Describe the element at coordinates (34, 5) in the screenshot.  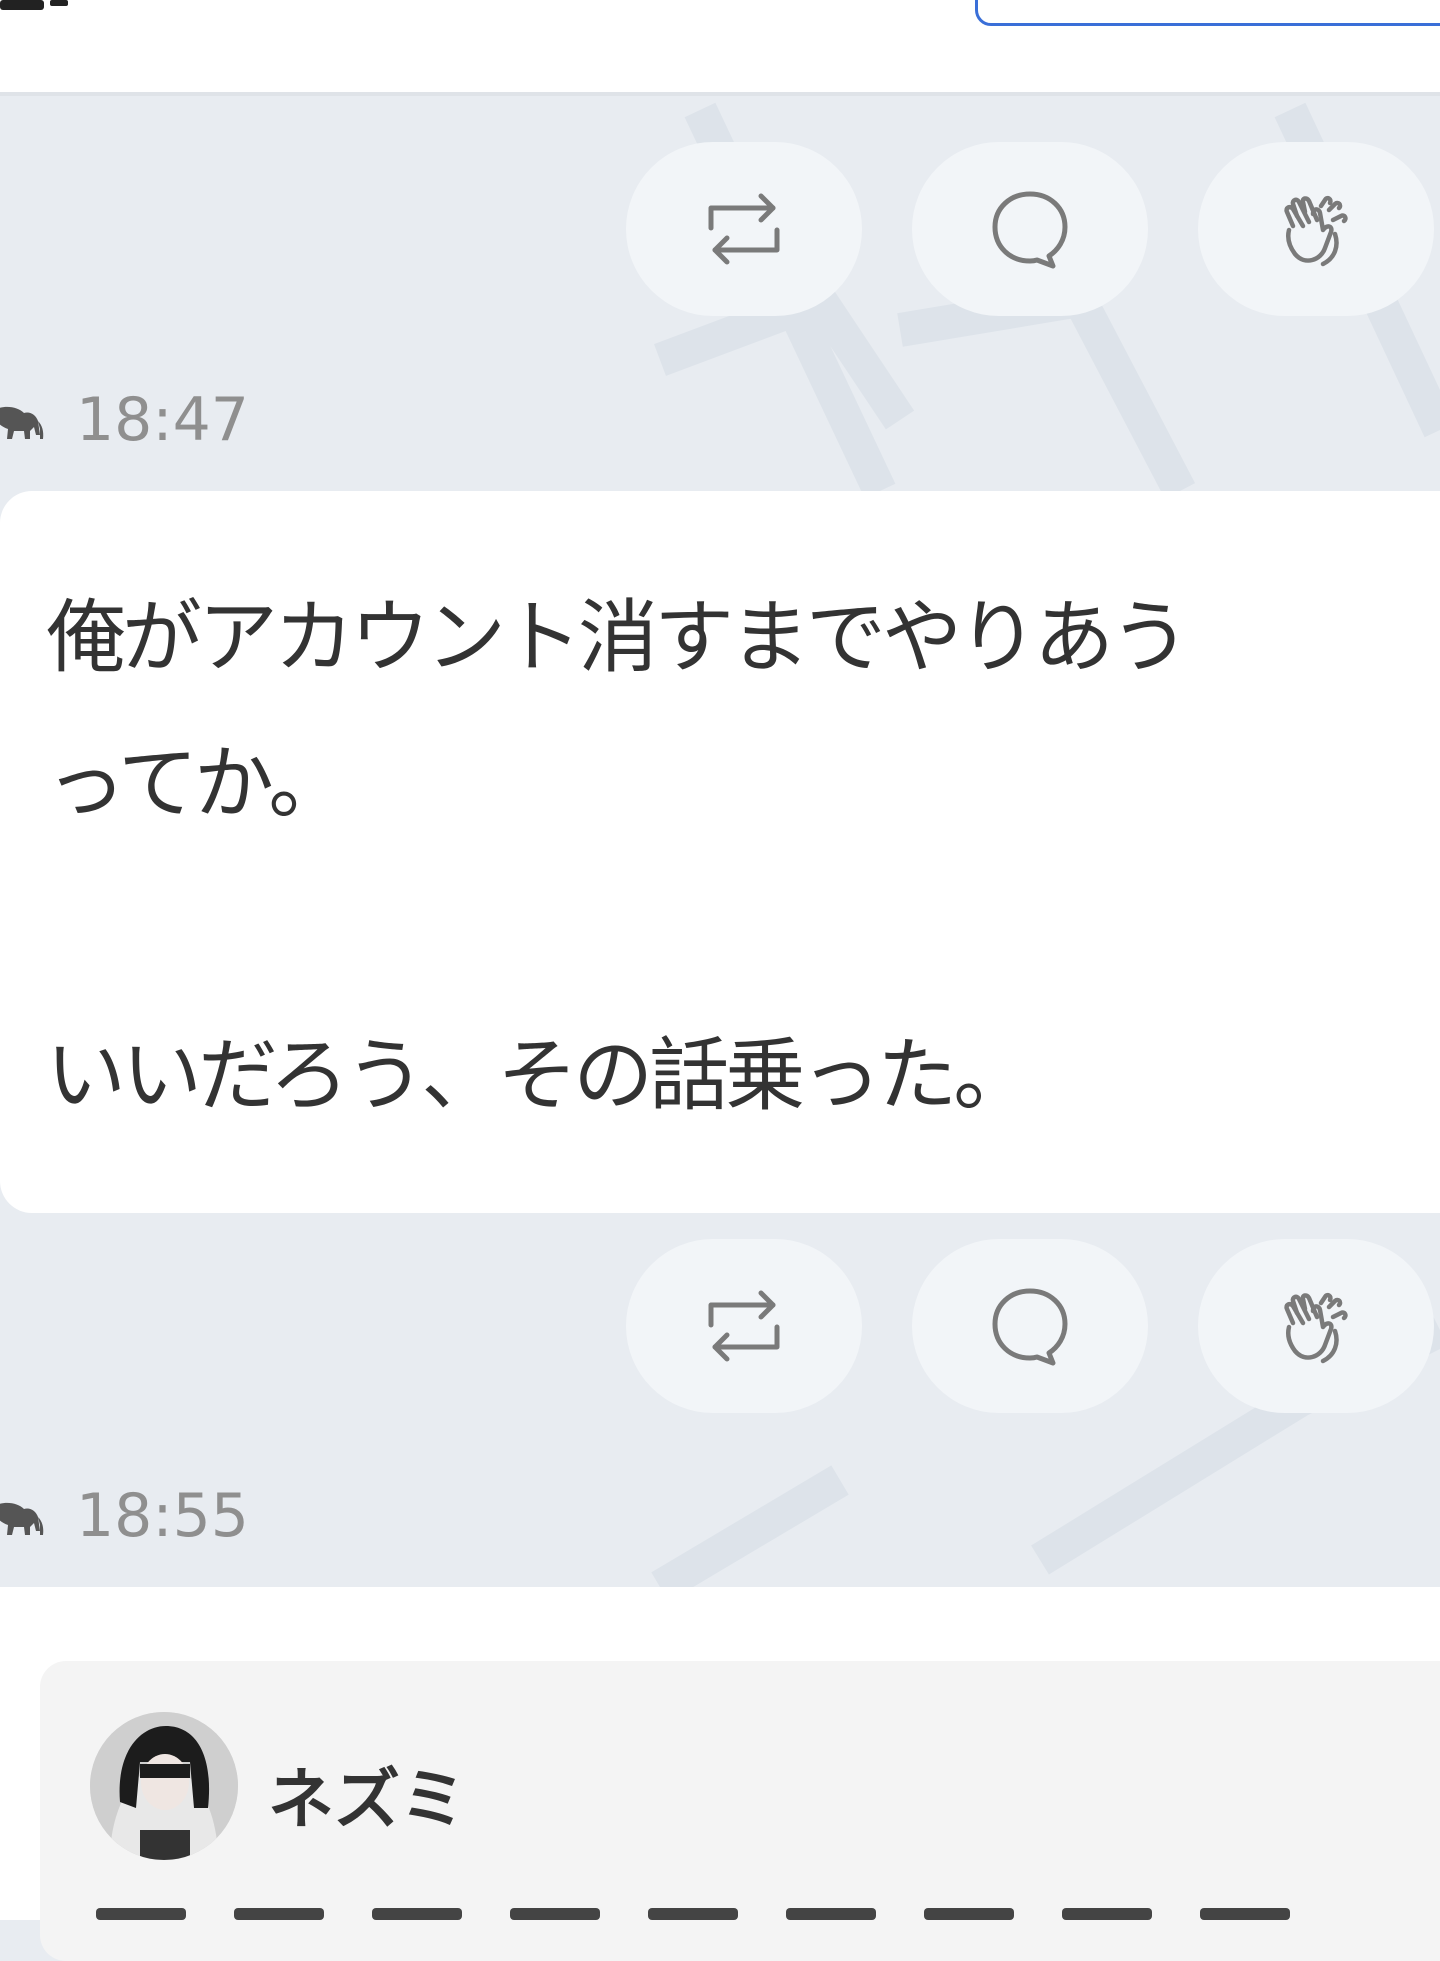
I see `app-logo` at that location.